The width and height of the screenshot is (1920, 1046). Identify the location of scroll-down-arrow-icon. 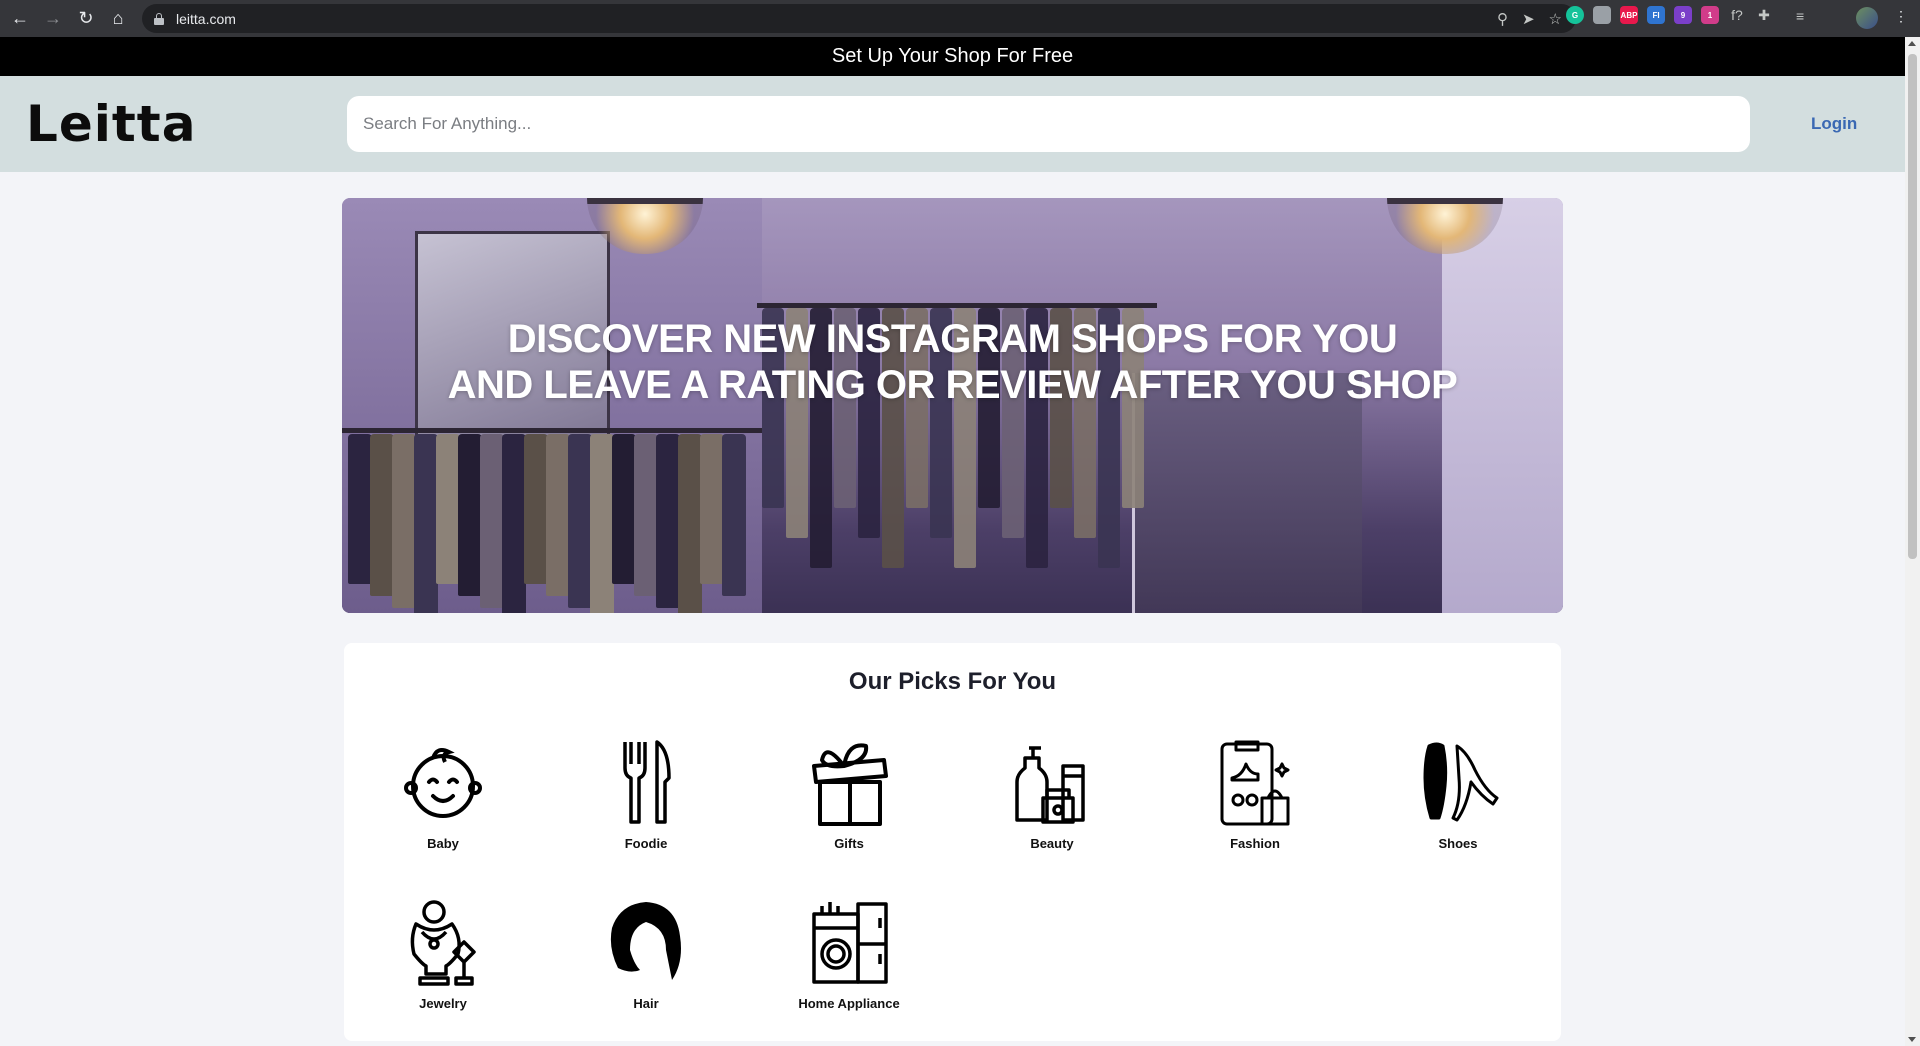
(1912, 1039).